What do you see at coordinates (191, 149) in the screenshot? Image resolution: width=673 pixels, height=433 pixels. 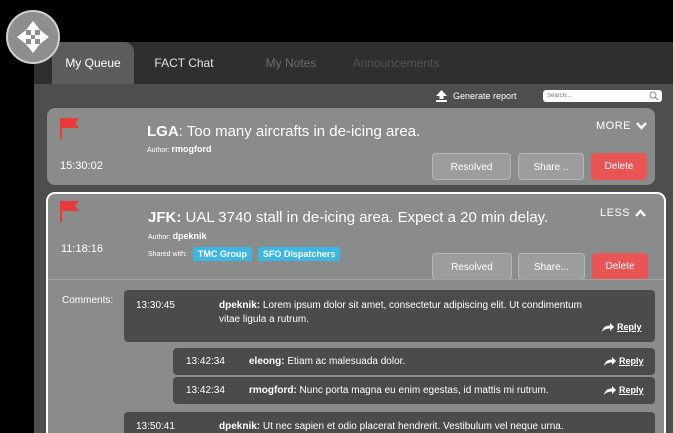 I see `author-name: rmogford` at bounding box center [191, 149].